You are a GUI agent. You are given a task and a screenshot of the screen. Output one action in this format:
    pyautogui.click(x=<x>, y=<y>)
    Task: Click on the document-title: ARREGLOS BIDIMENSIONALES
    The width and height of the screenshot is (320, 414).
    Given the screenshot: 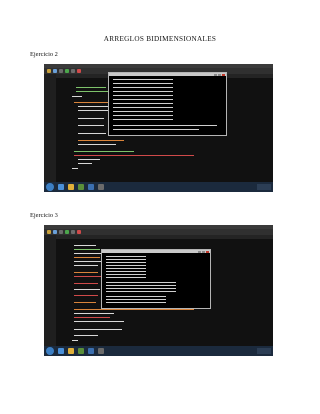 What is the action you would take?
    pyautogui.click(x=160, y=39)
    